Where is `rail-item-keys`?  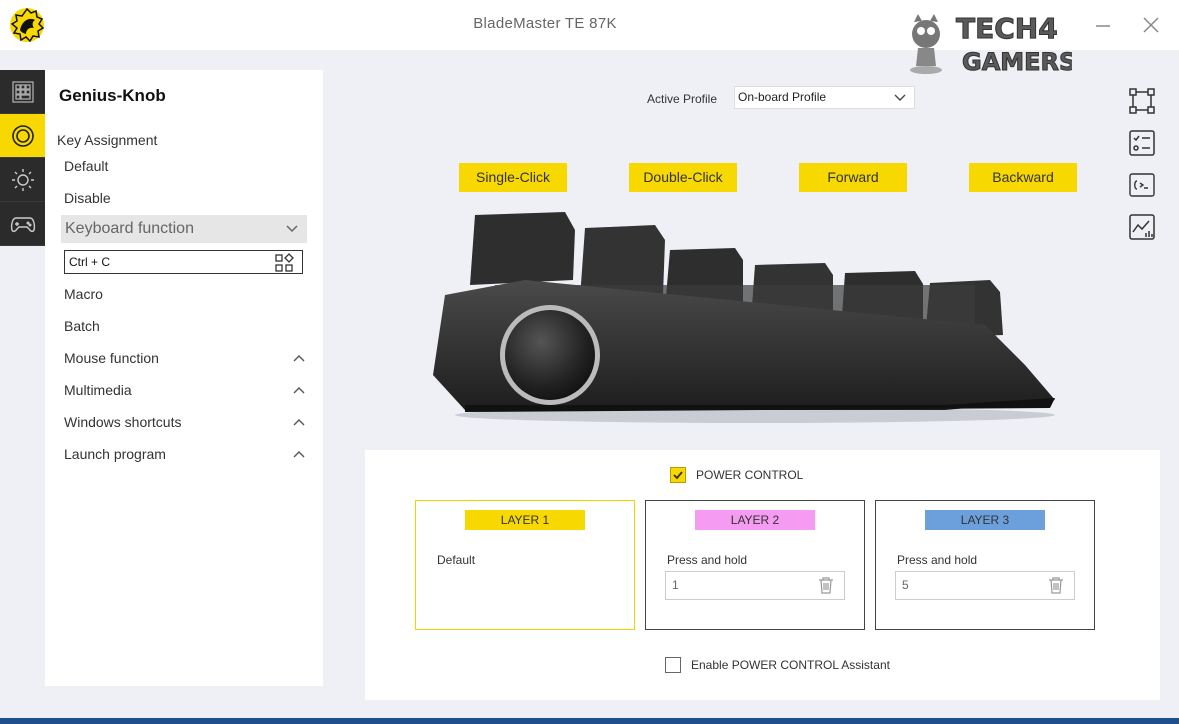
rail-item-keys is located at coordinates (22, 92).